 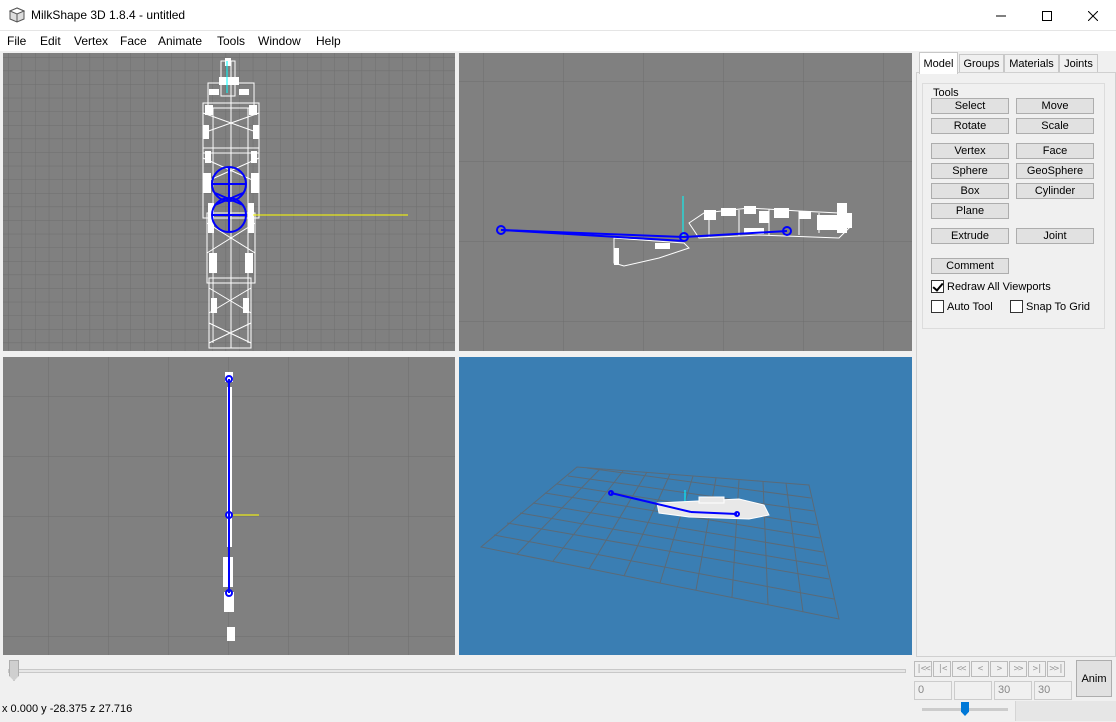 What do you see at coordinates (965, 709) in the screenshot?
I see `zoom-slider-thumb` at bounding box center [965, 709].